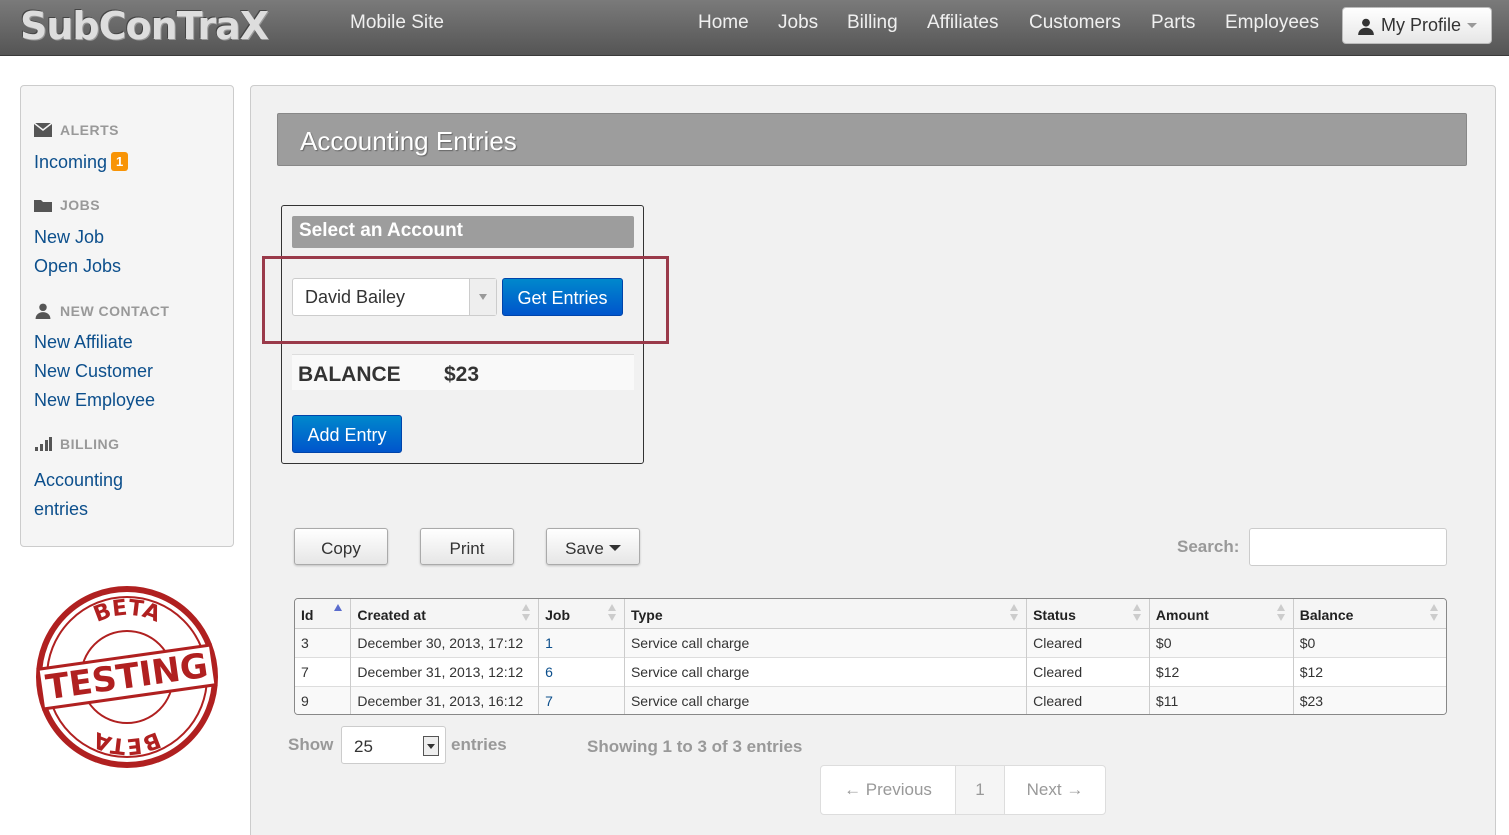 The image size is (1509, 835). What do you see at coordinates (1055, 790) in the screenshot?
I see `next-page-button: Next →` at bounding box center [1055, 790].